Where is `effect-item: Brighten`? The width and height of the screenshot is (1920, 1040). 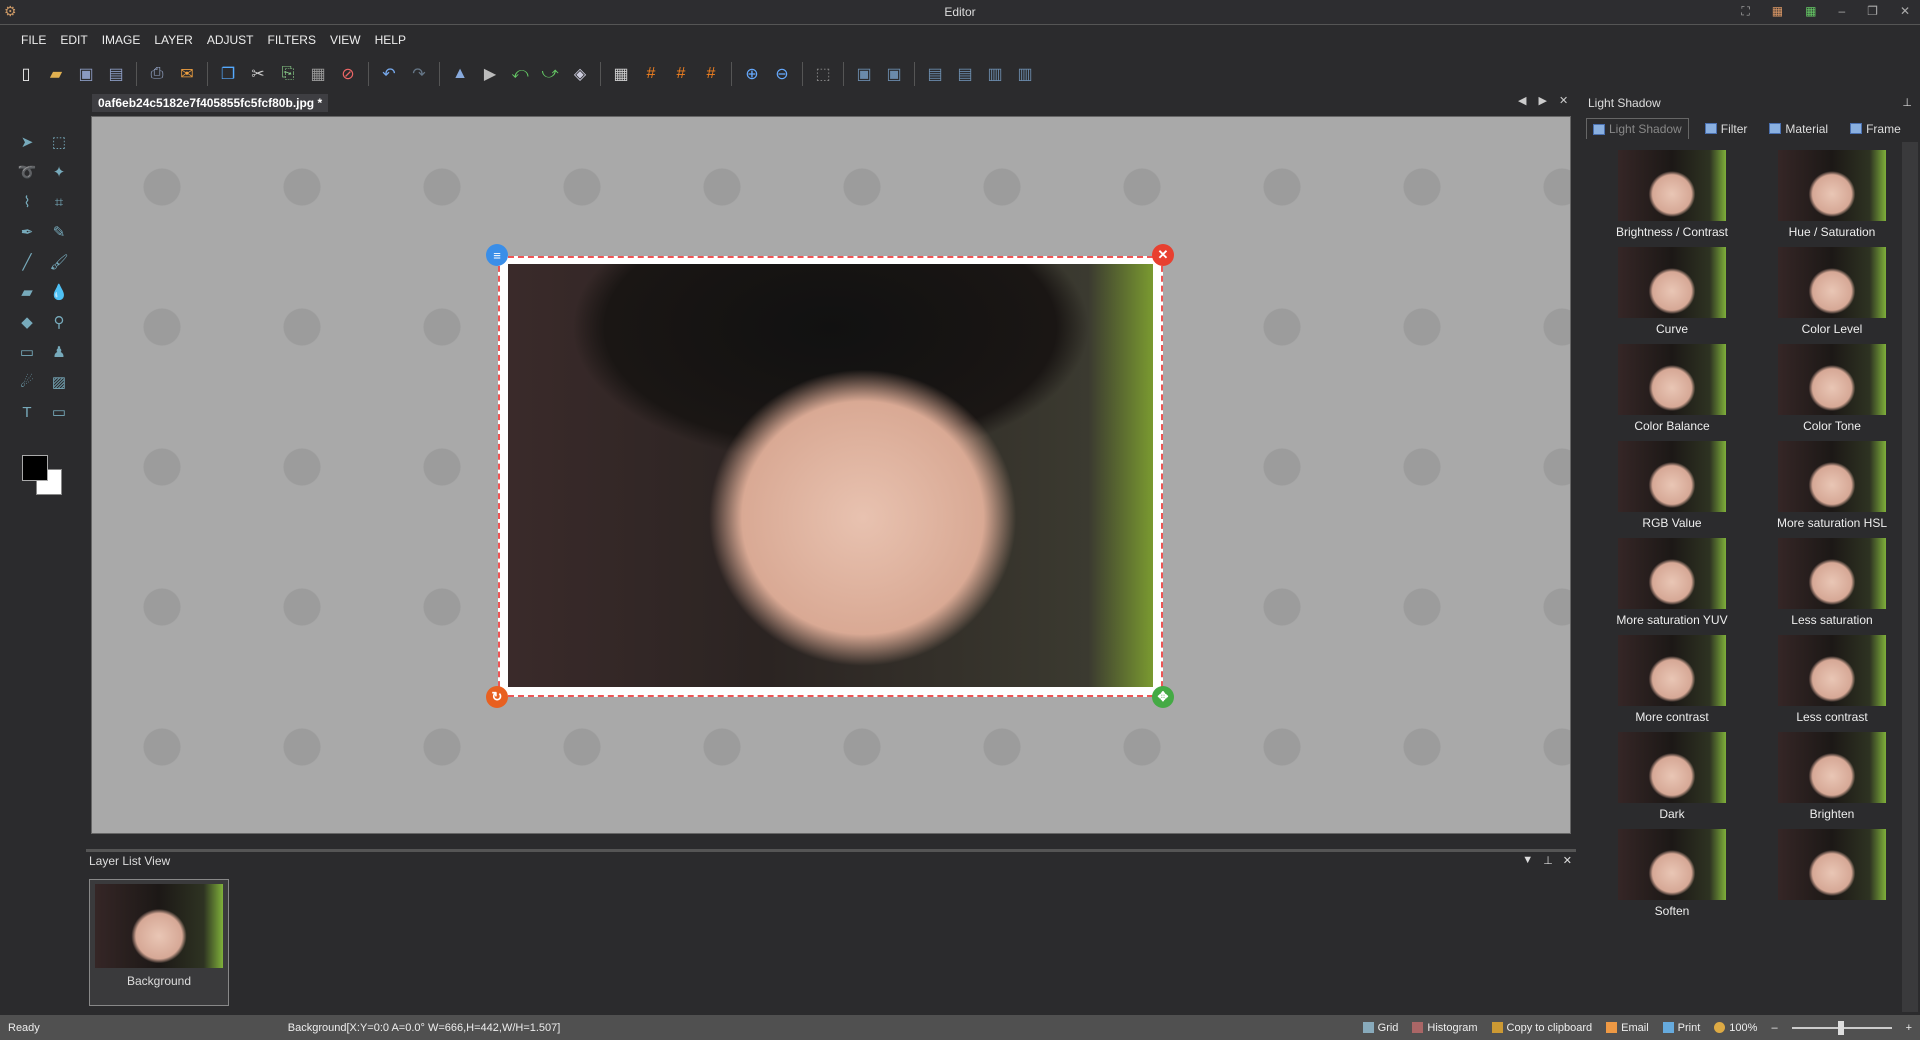
effect-item: Brighten is located at coordinates (1832, 776).